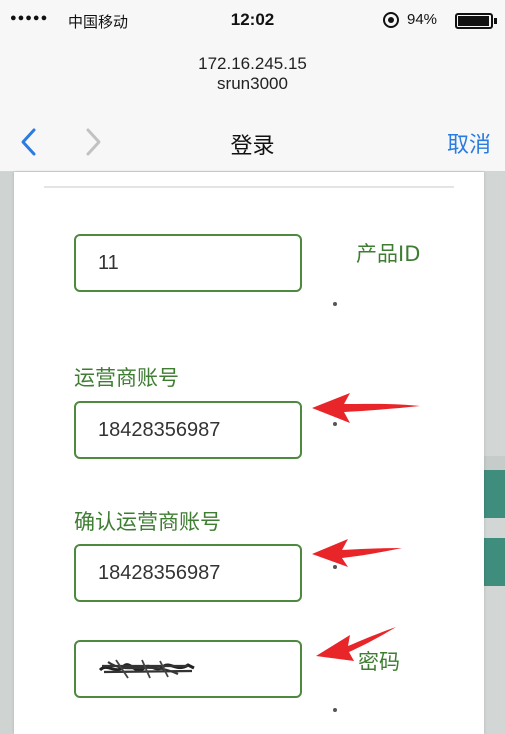  I want to click on cancel-button: 取消, so click(469, 143).